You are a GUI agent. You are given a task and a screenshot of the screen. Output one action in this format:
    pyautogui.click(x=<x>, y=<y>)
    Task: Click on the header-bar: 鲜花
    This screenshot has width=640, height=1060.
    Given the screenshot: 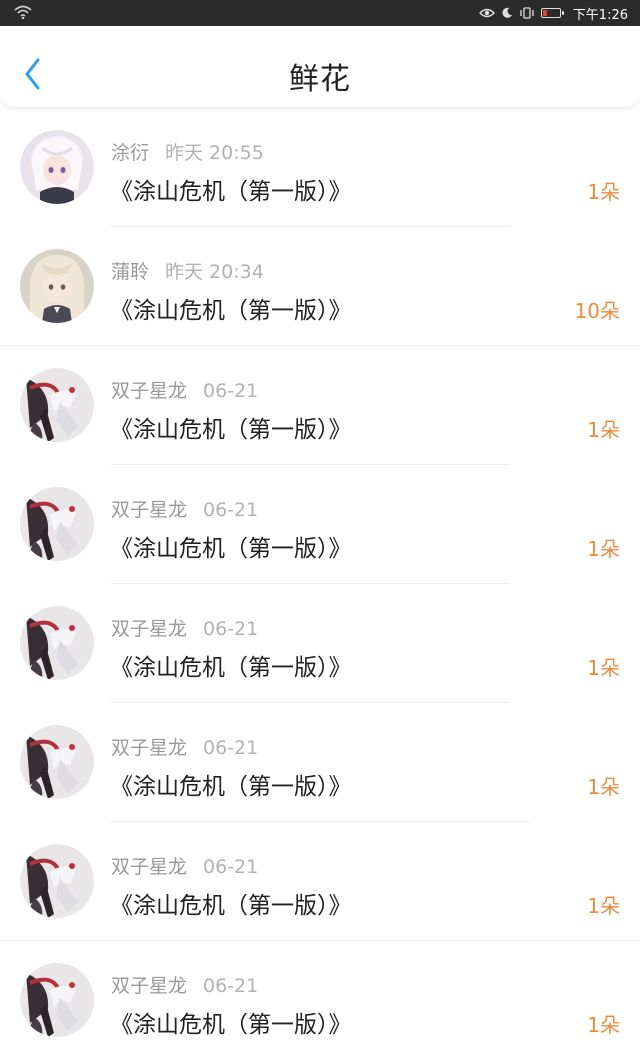 What is the action you would take?
    pyautogui.click(x=320, y=67)
    